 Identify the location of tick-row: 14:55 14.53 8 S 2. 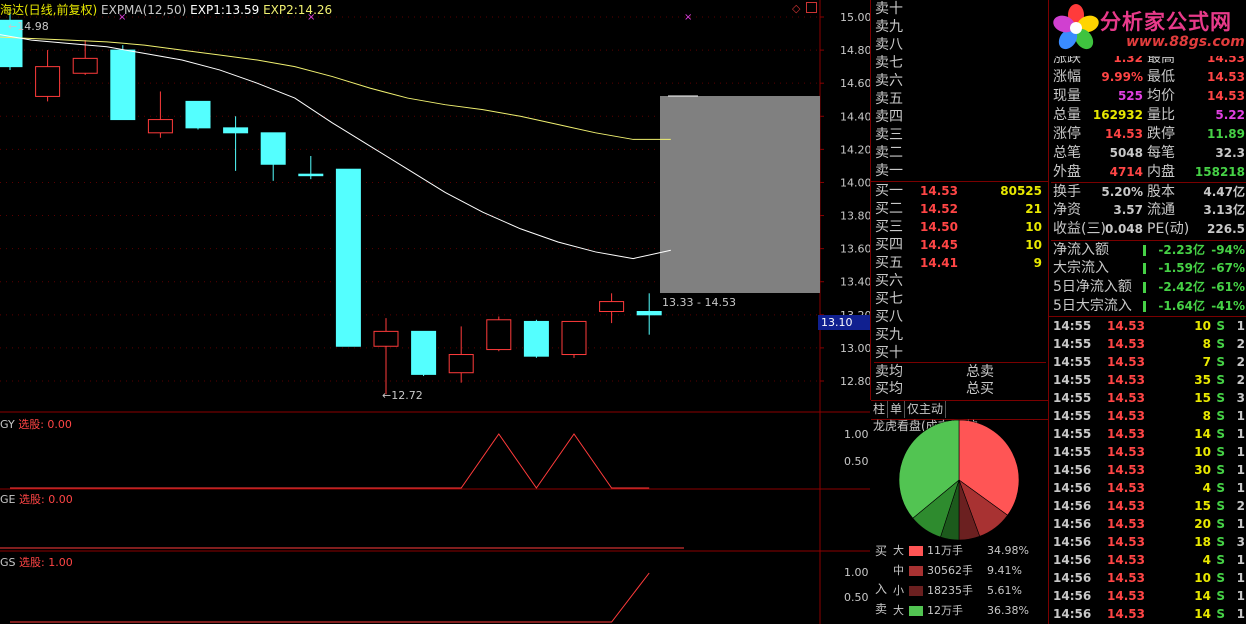
(1148, 344).